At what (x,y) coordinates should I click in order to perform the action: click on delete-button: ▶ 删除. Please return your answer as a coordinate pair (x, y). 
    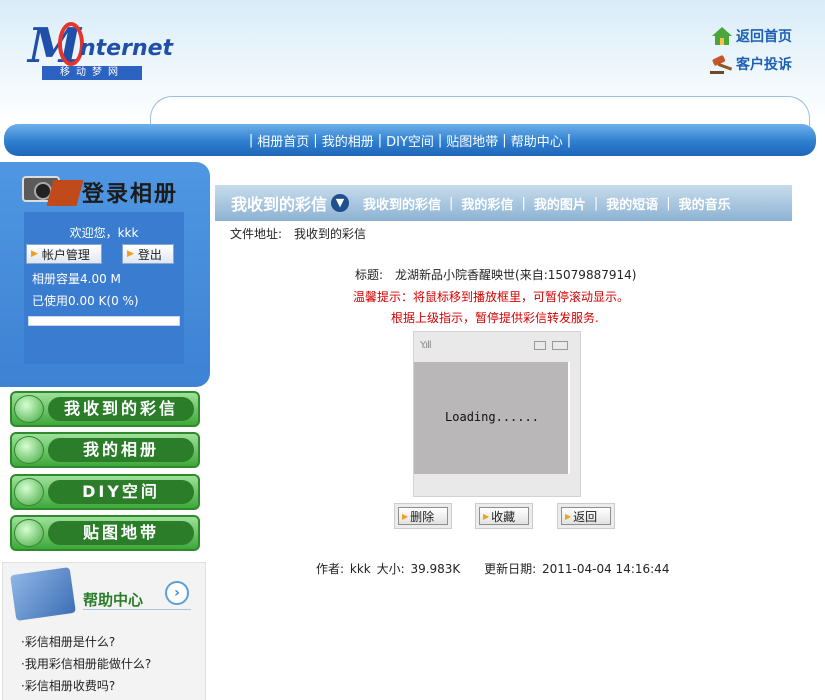
    Looking at the image, I should click on (423, 516).